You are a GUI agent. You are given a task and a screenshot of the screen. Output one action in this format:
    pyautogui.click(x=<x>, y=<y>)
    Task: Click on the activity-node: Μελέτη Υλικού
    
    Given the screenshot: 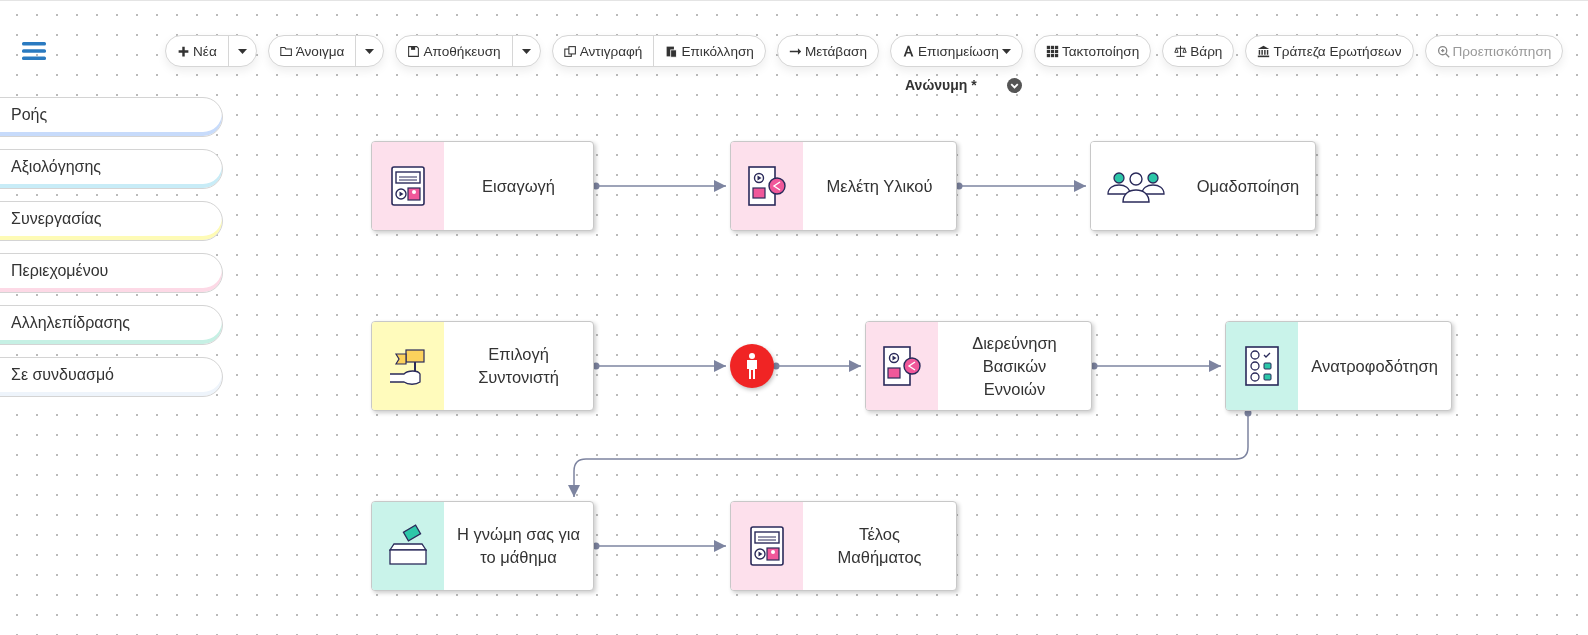 What is the action you would take?
    pyautogui.click(x=843, y=186)
    